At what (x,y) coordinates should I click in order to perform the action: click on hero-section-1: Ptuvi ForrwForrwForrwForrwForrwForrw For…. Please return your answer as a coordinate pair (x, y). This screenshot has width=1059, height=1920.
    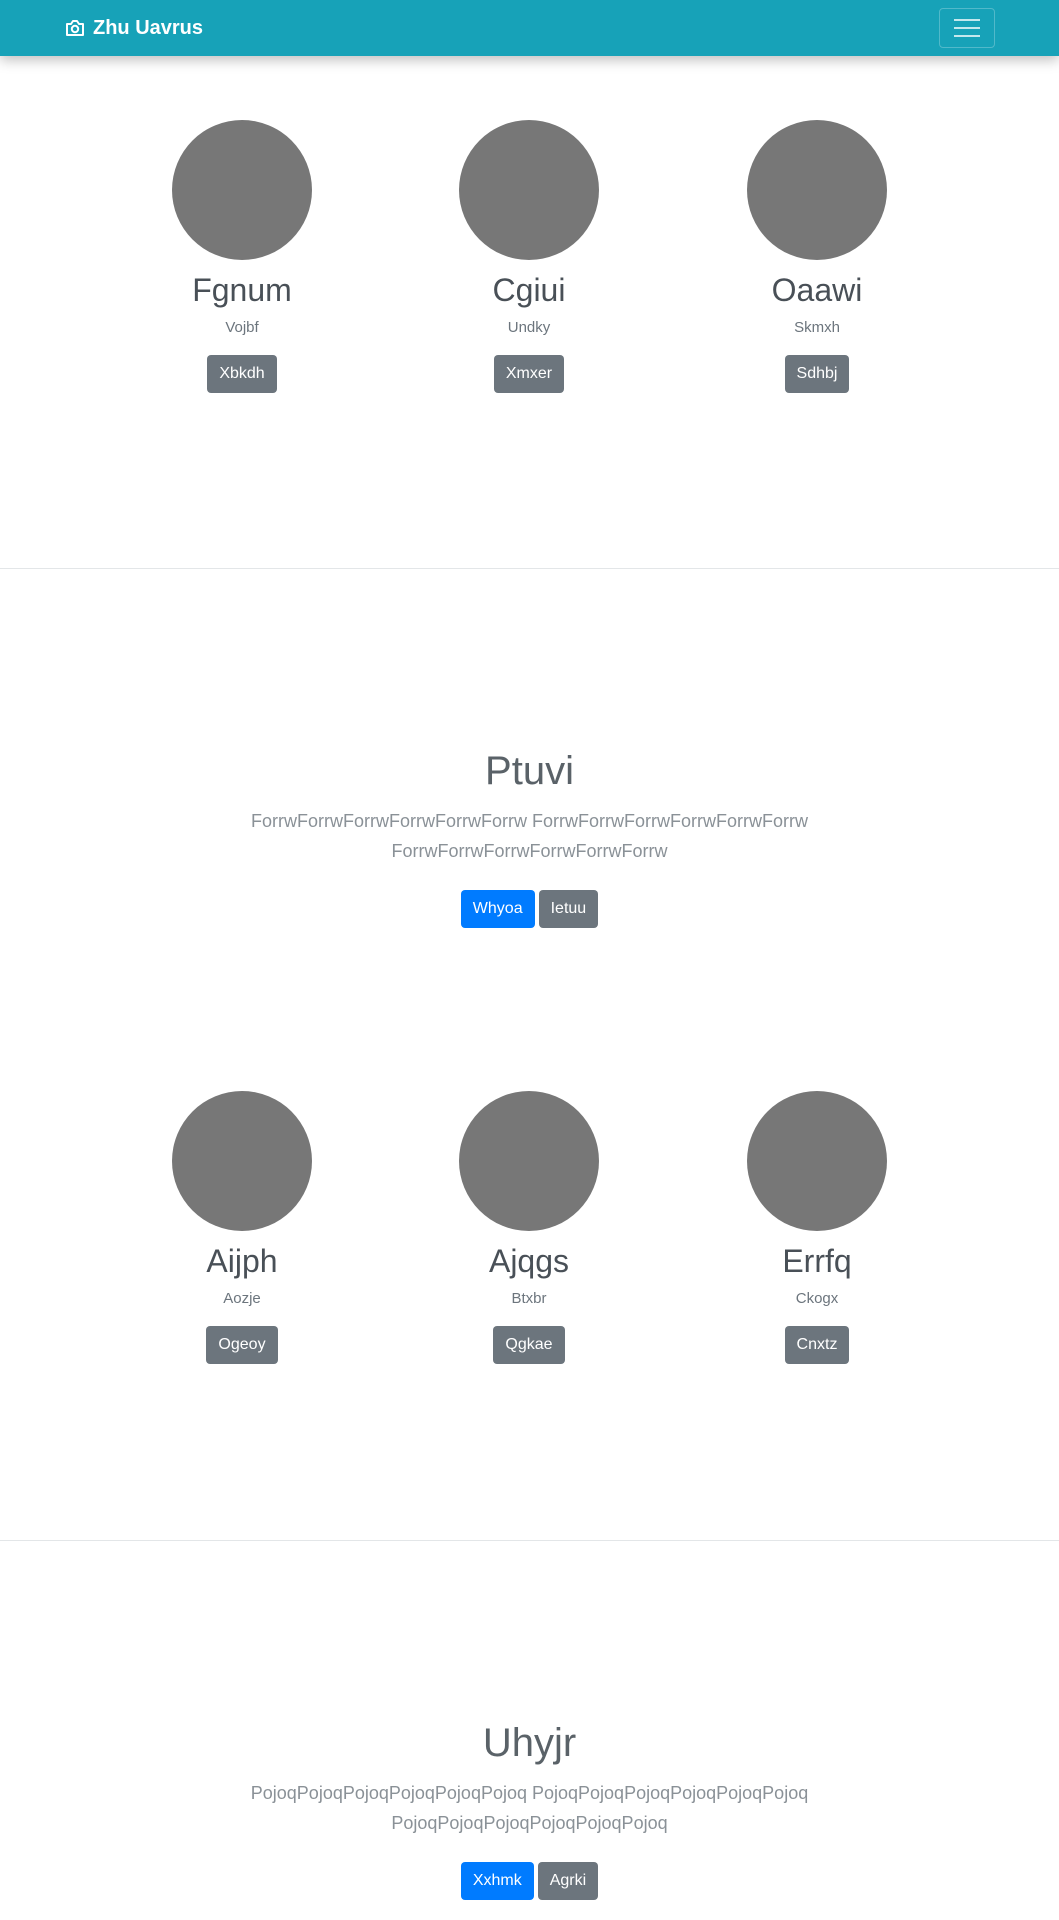
    Looking at the image, I should click on (529, 837).